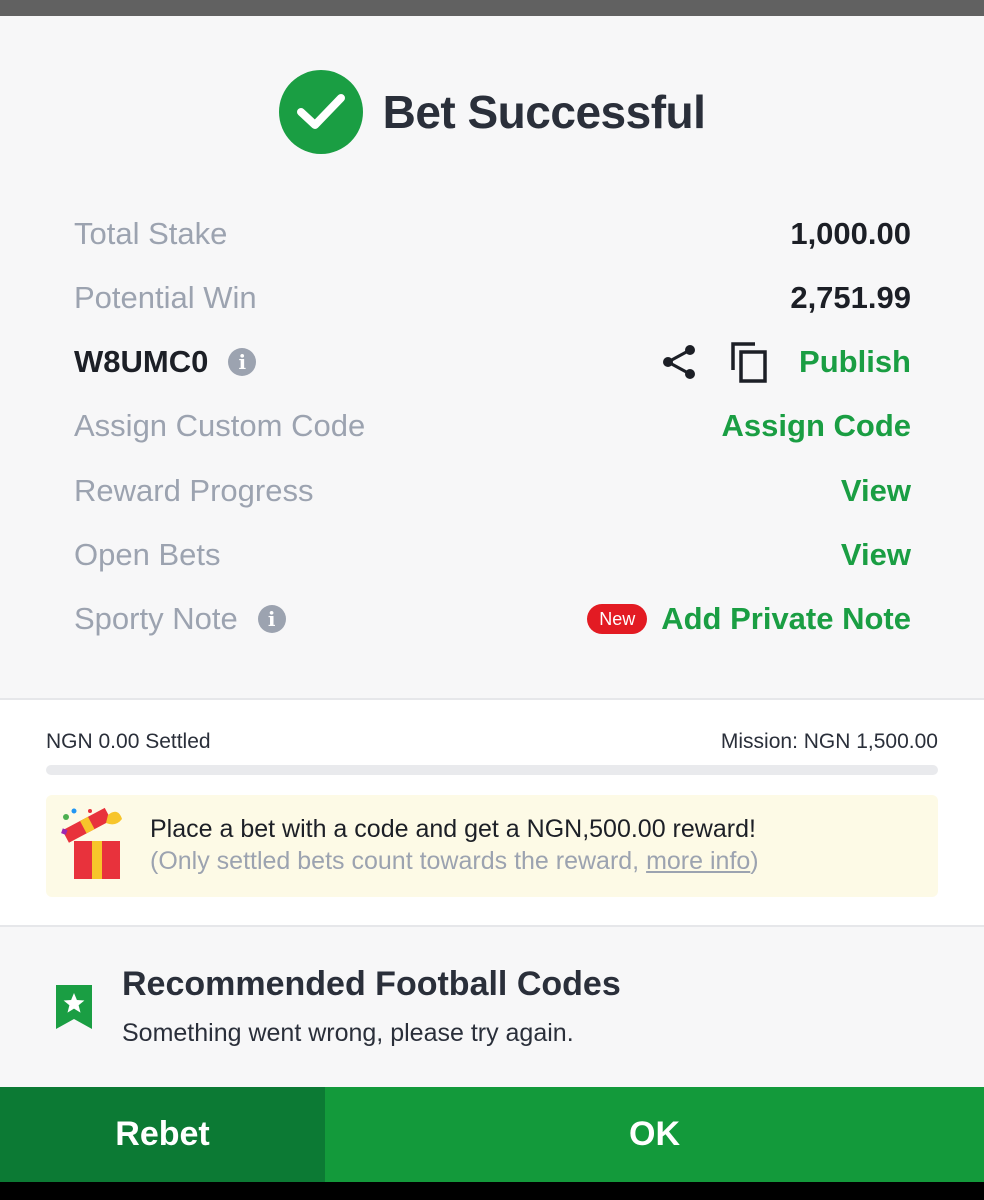 This screenshot has width=984, height=1200. Describe the element at coordinates (617, 619) in the screenshot. I see `new-badge: New` at that location.